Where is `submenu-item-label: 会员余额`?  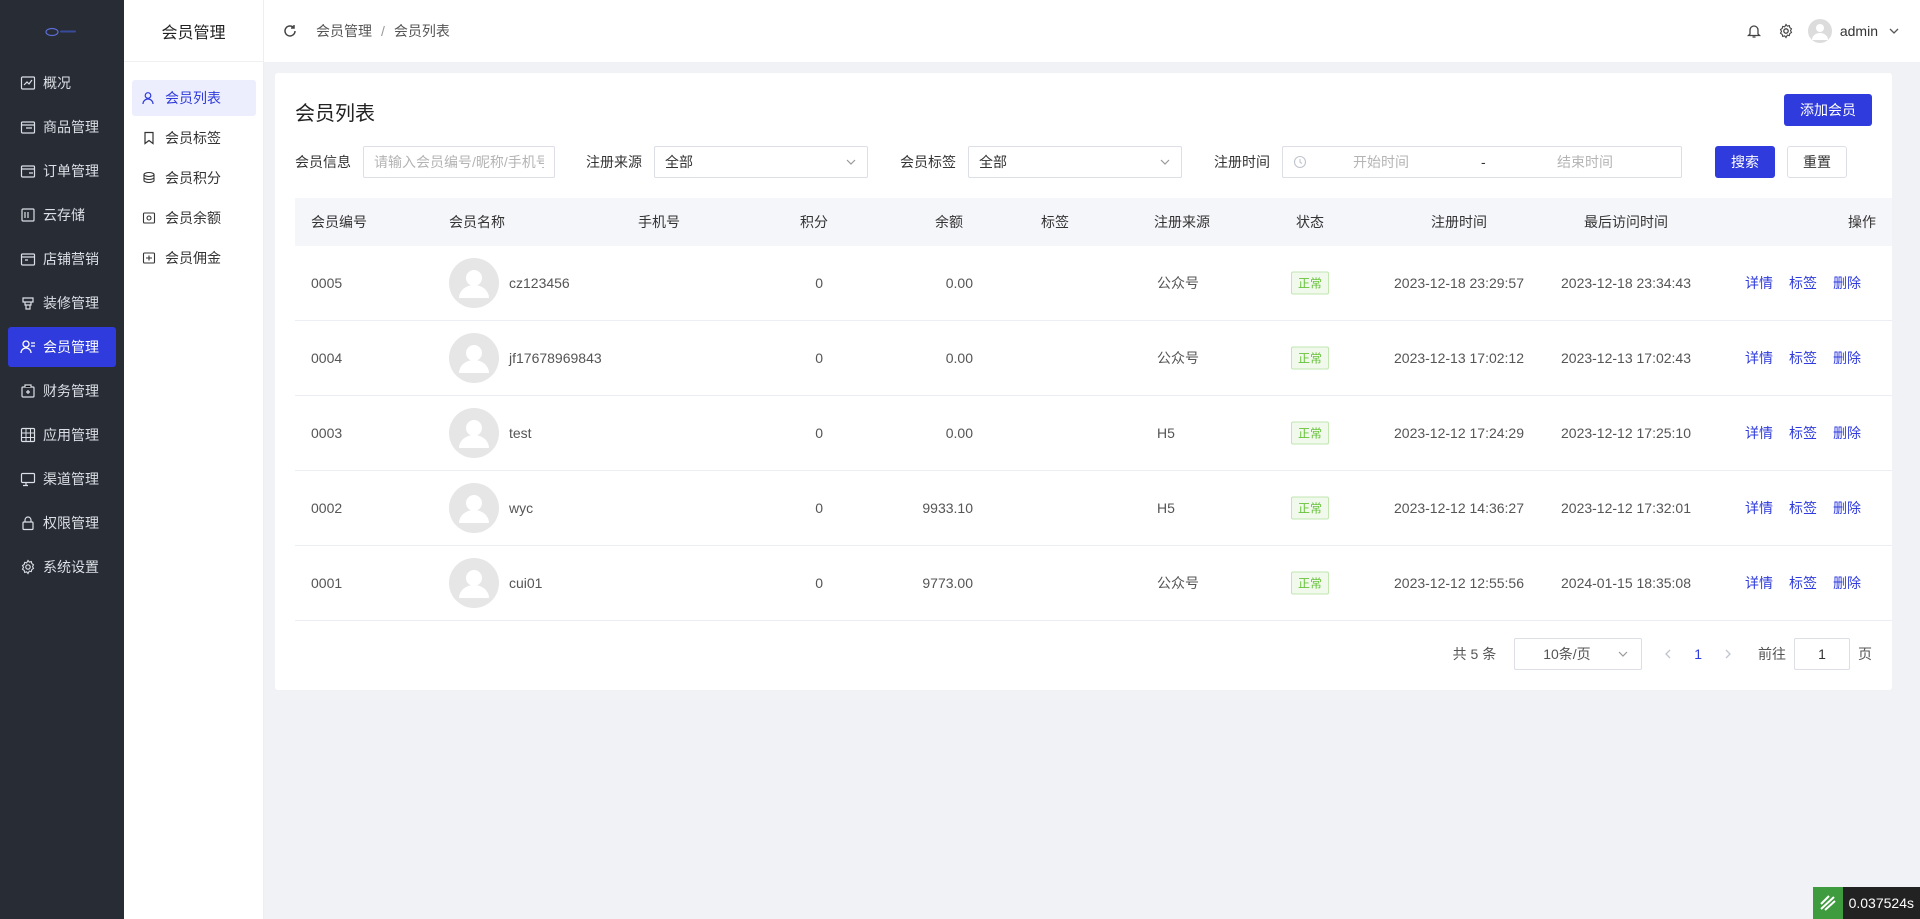
submenu-item-label: 会员余额 is located at coordinates (193, 218).